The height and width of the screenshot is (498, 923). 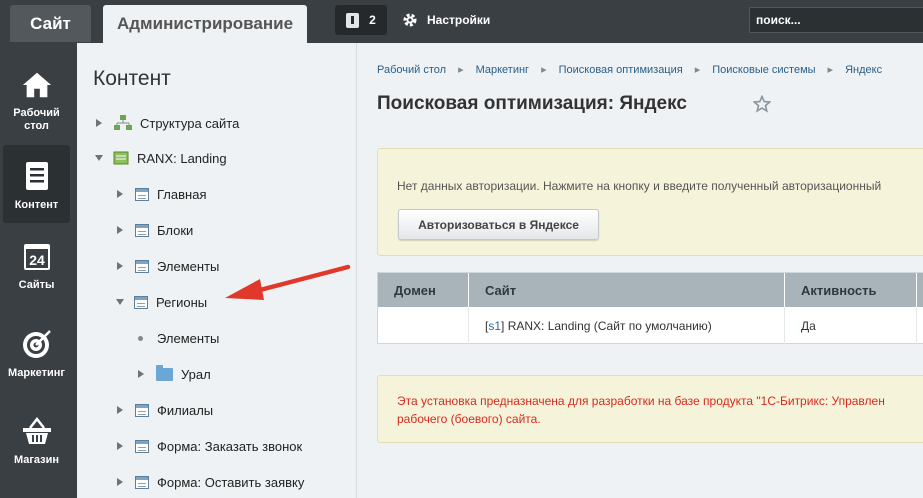 What do you see at coordinates (50, 23) in the screenshot?
I see `tab-site: Сайт` at bounding box center [50, 23].